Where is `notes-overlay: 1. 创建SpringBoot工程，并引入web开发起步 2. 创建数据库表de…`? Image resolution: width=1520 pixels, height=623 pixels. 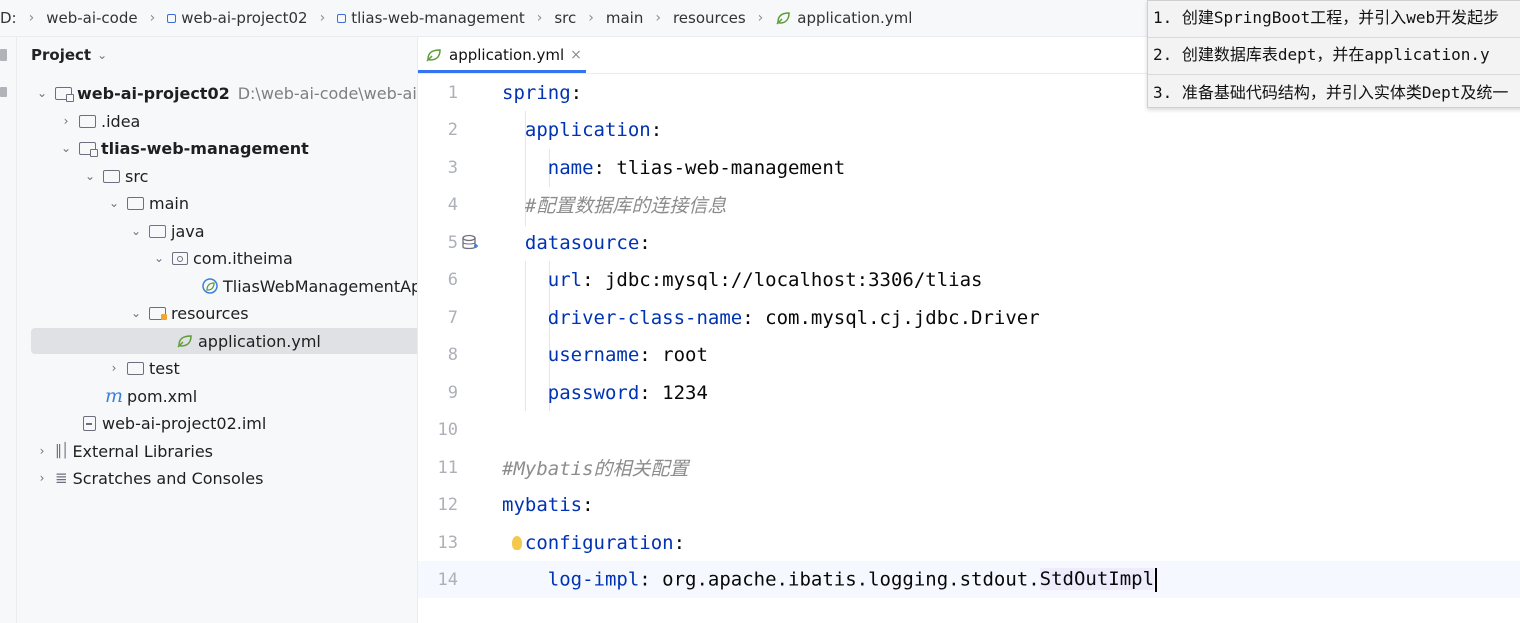
notes-overlay: 1. 创建SpringBoot工程，并引入web开发起步 2. 创建数据库表de… is located at coordinates (1333, 54).